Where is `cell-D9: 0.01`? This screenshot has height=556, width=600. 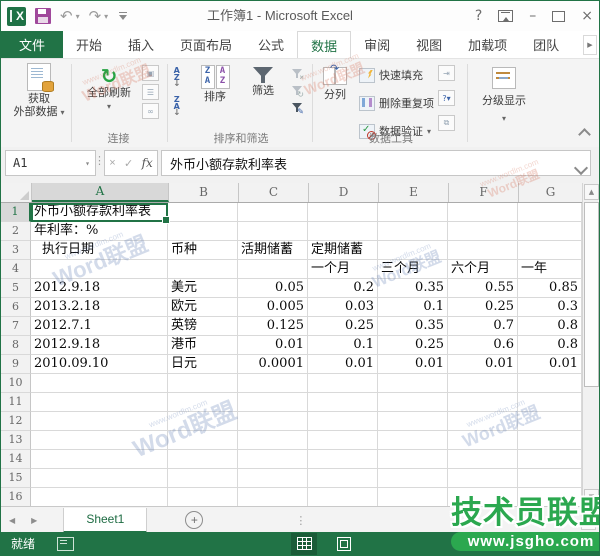 cell-D9: 0.01 is located at coordinates (343, 364).